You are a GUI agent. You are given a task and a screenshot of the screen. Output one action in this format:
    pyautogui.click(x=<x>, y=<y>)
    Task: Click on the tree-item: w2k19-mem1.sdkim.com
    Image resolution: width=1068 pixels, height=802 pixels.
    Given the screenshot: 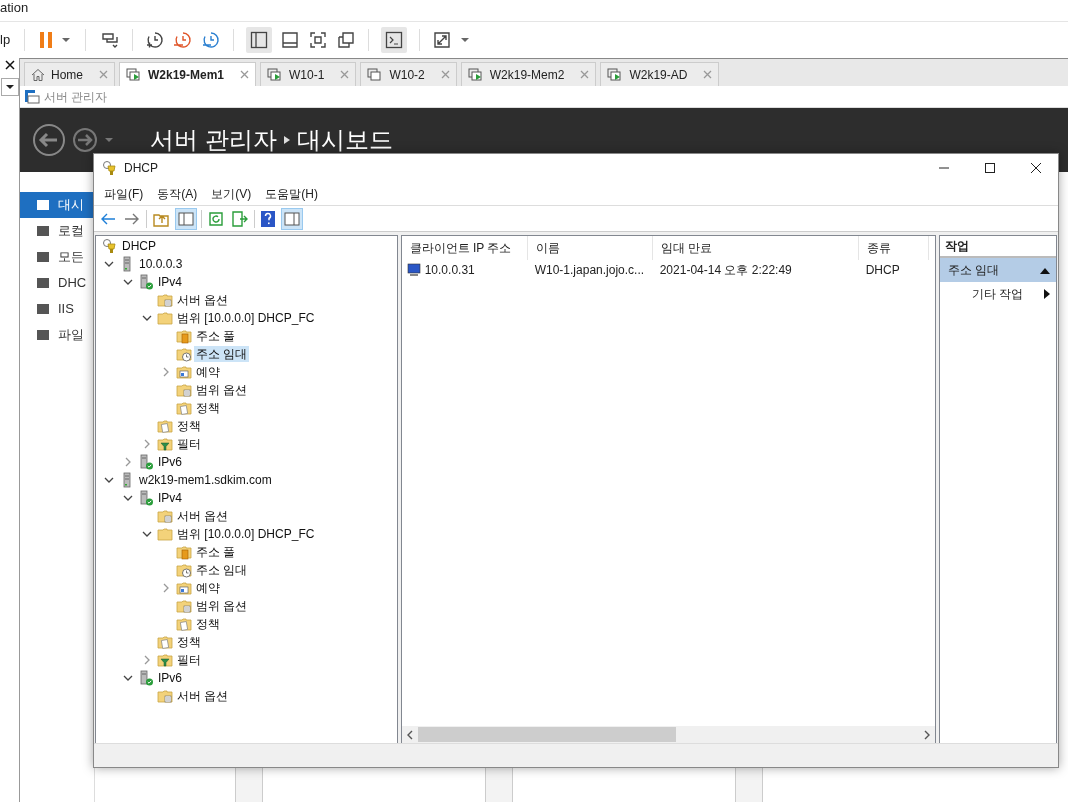 What is the action you would take?
    pyautogui.click(x=205, y=480)
    